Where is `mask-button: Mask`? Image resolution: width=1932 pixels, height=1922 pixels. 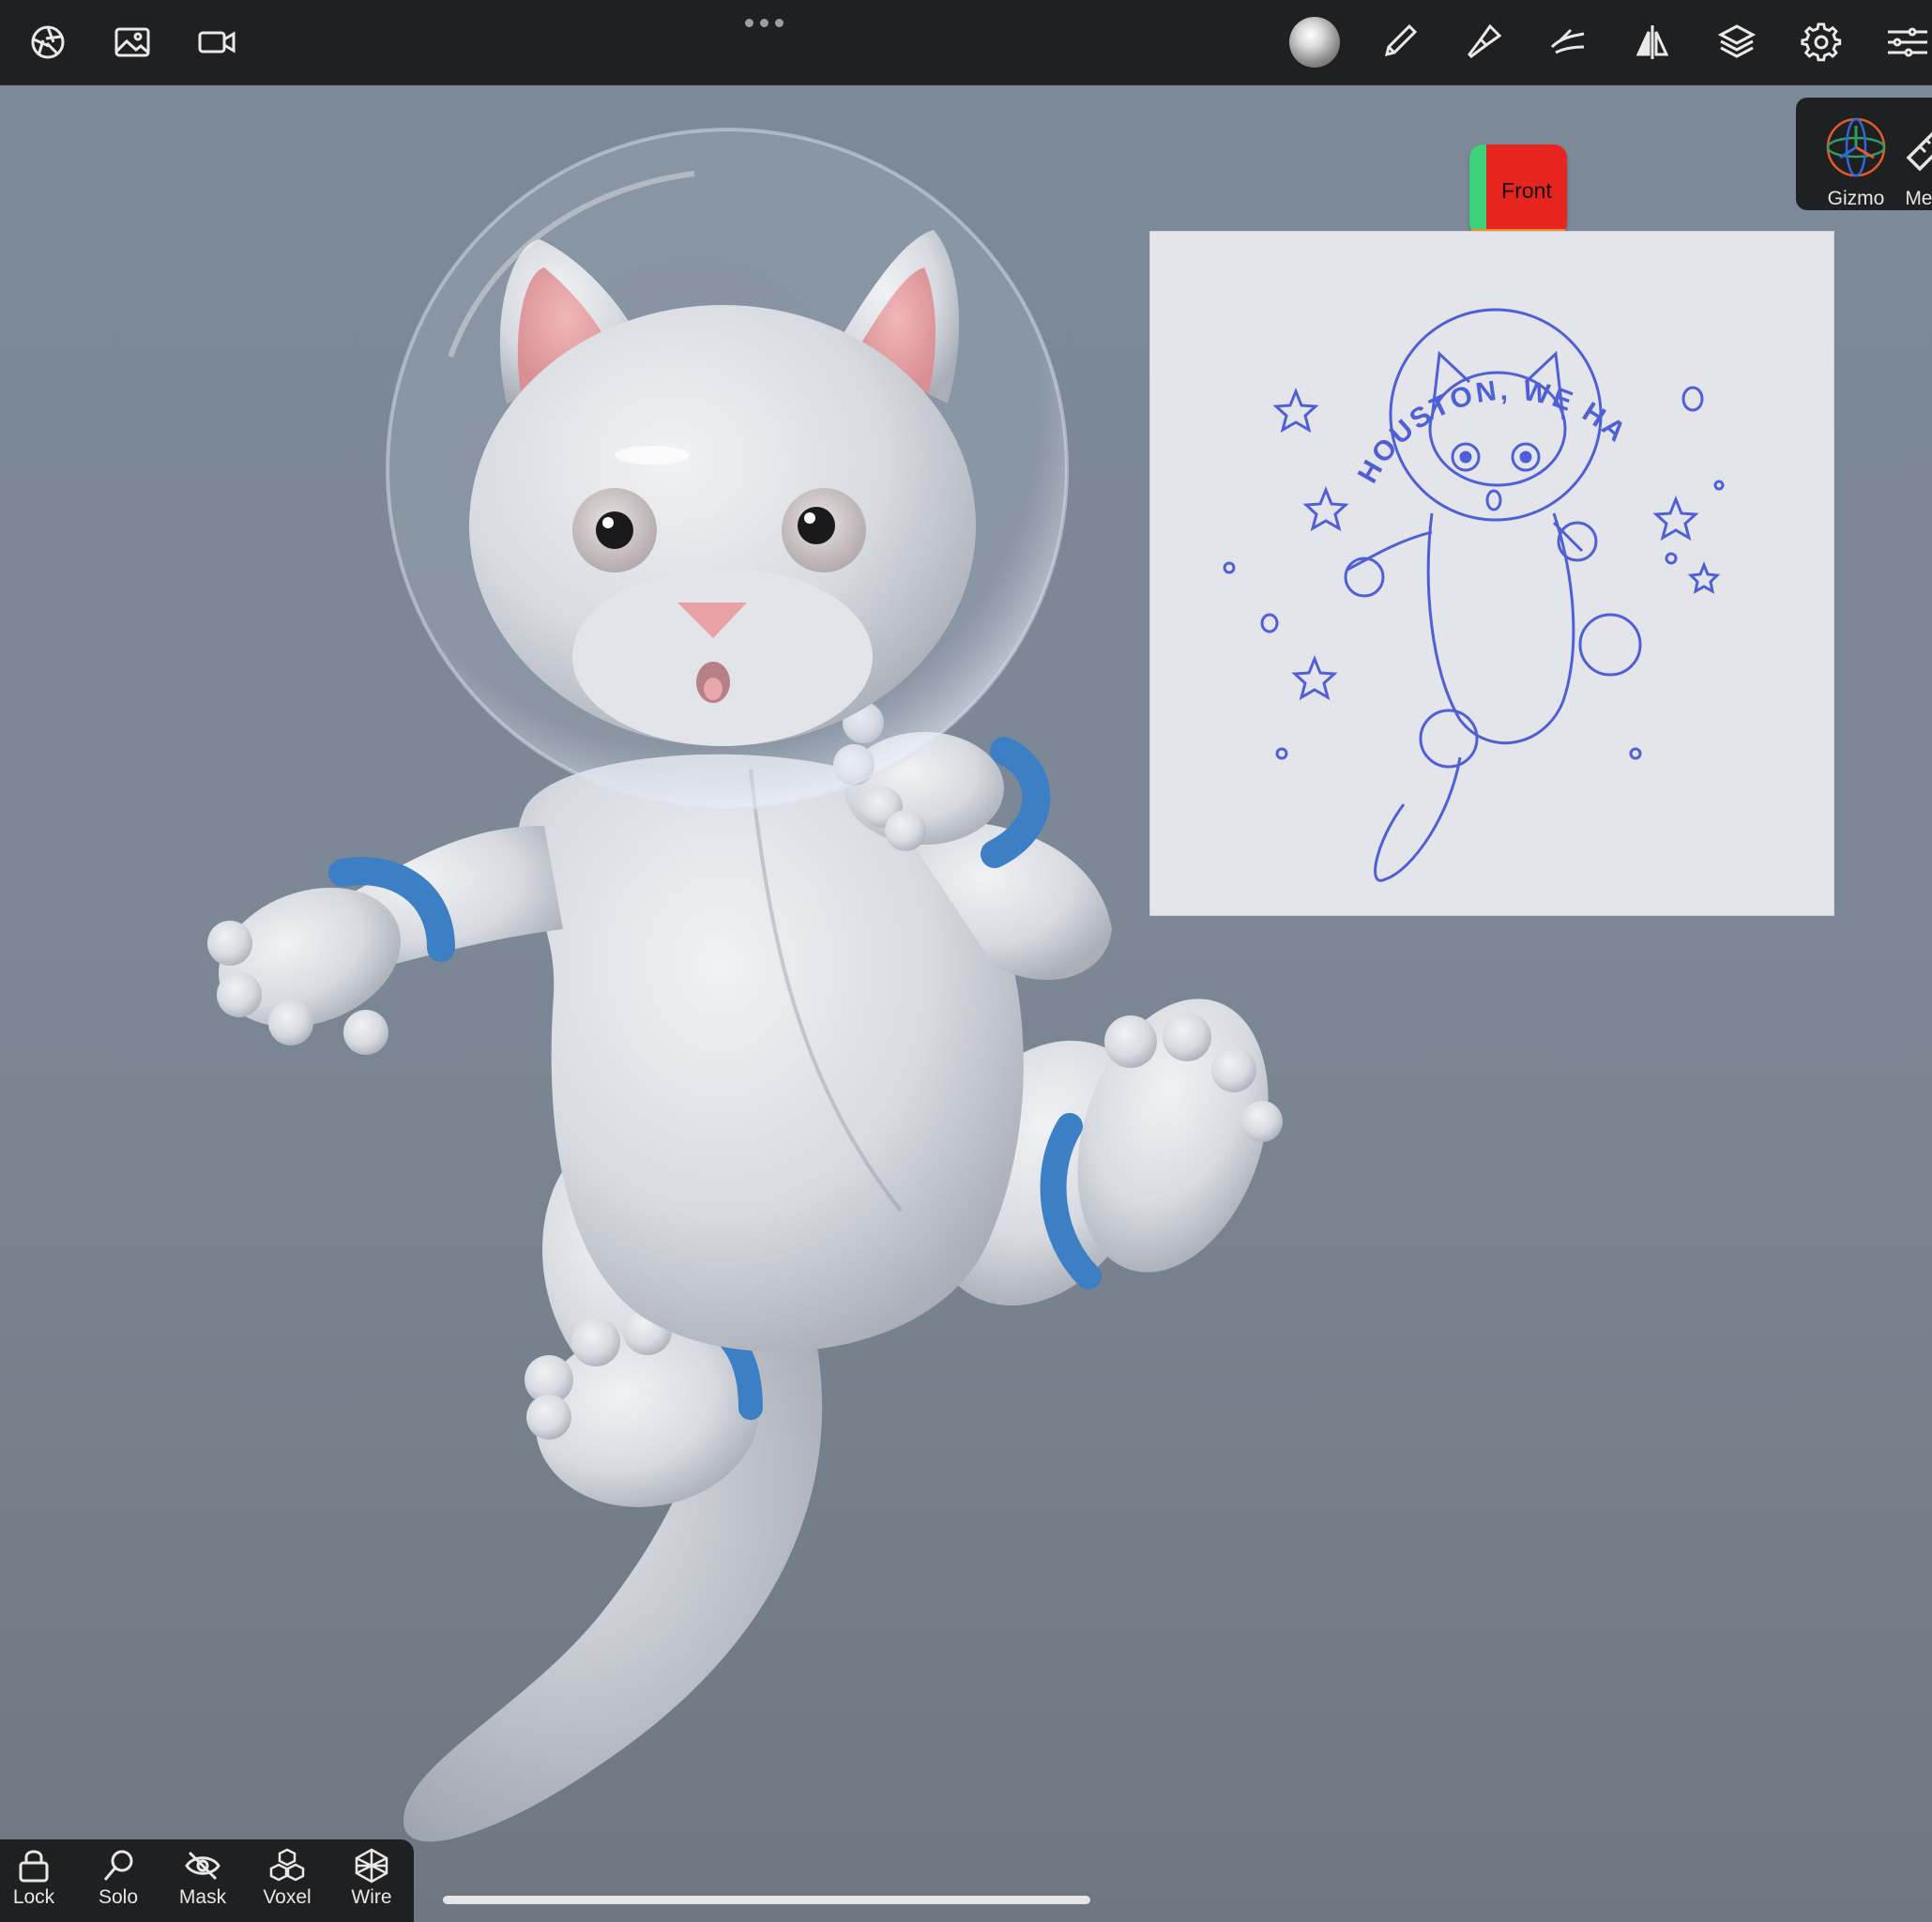 mask-button: Mask is located at coordinates (202, 1878).